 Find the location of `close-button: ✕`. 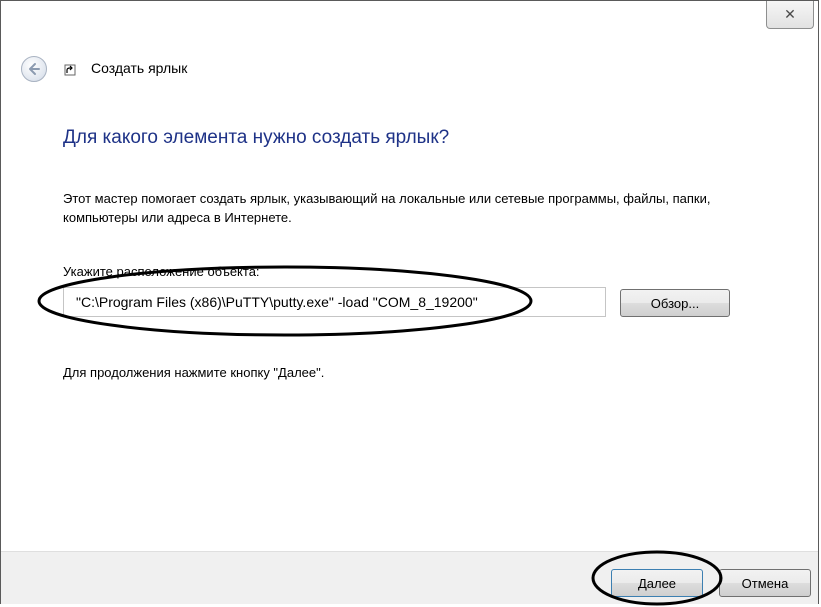

close-button: ✕ is located at coordinates (790, 15).